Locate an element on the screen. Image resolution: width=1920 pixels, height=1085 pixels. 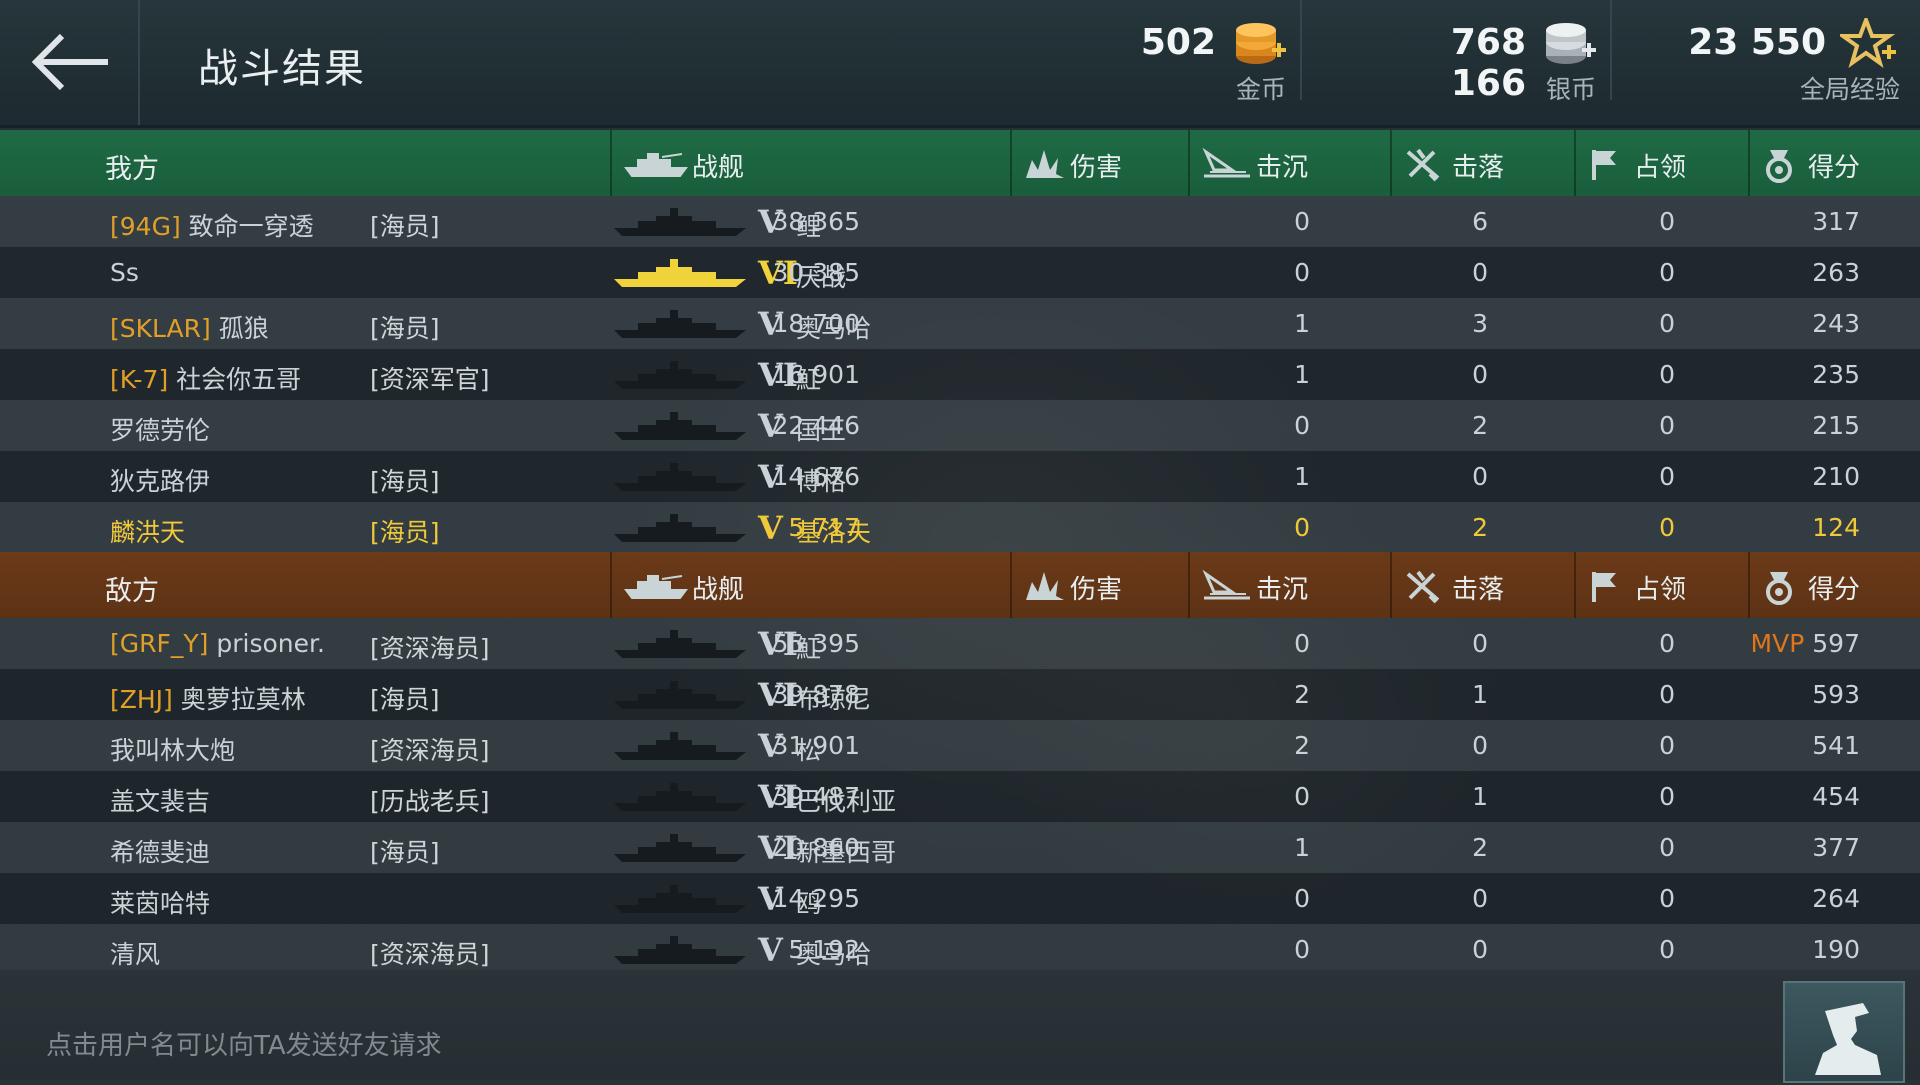
enemy-team-header: 敌方 战舰 伤害 击沉 击落 占领 得分 is located at coordinates (960, 585).